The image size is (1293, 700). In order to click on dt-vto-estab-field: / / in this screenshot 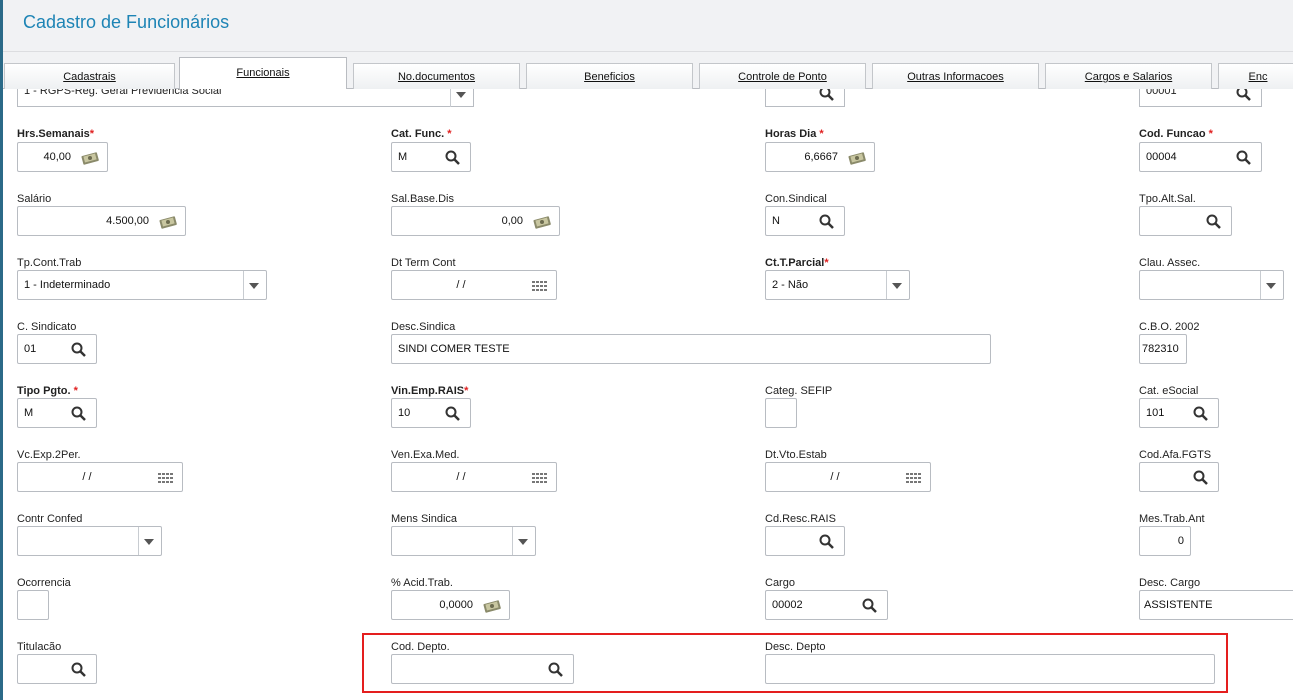, I will do `click(848, 477)`.